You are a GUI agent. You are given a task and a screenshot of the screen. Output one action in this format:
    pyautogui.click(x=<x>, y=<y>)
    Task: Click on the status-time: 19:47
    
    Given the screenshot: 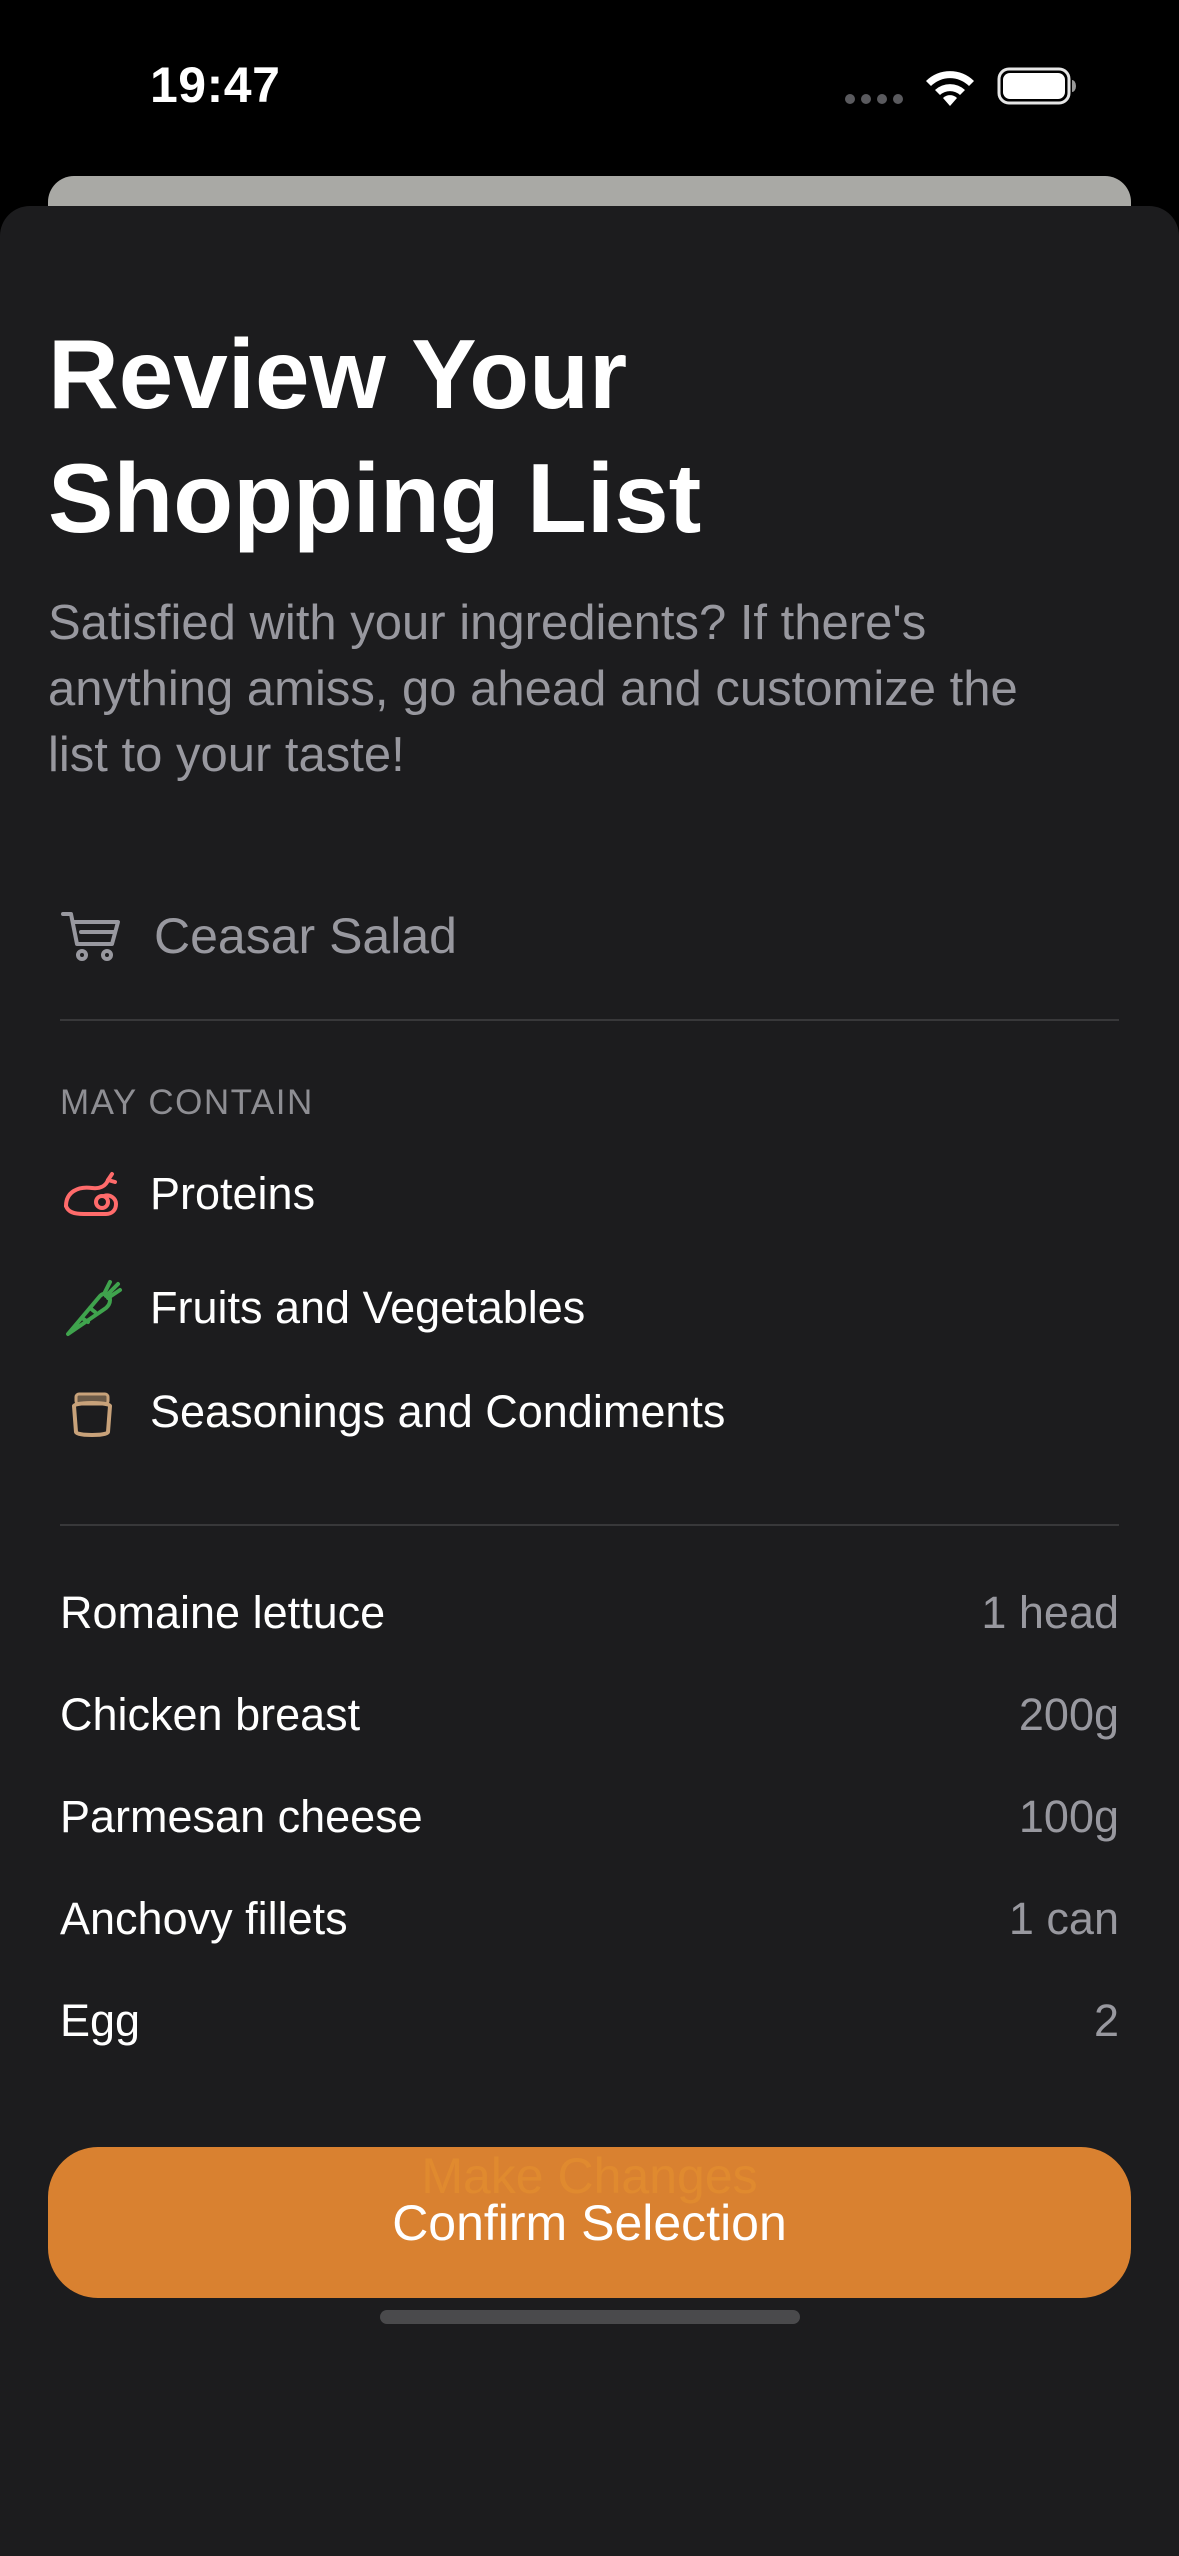 What is the action you would take?
    pyautogui.click(x=215, y=85)
    